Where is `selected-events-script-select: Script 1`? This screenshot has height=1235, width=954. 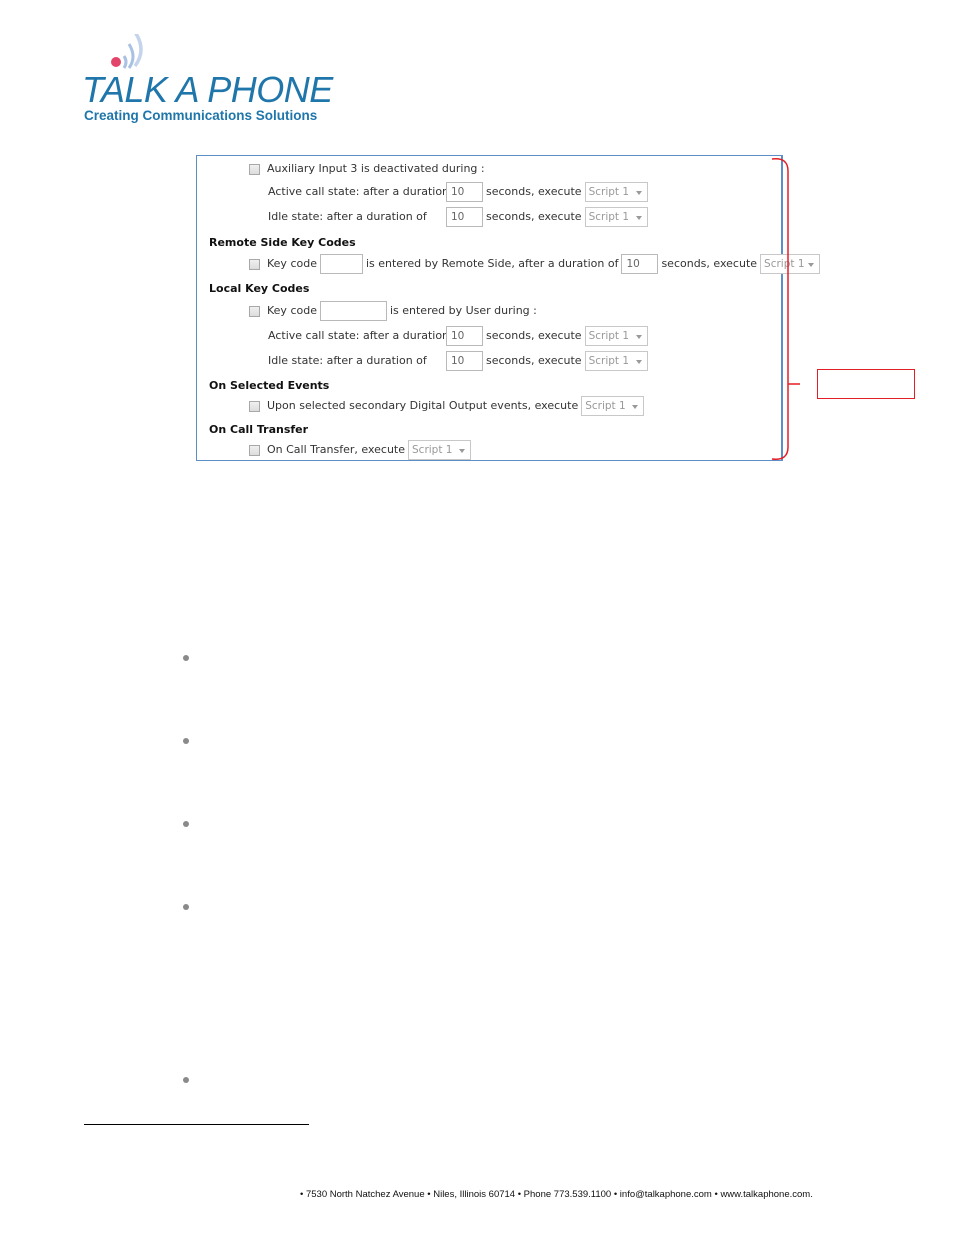 selected-events-script-select: Script 1 is located at coordinates (613, 406).